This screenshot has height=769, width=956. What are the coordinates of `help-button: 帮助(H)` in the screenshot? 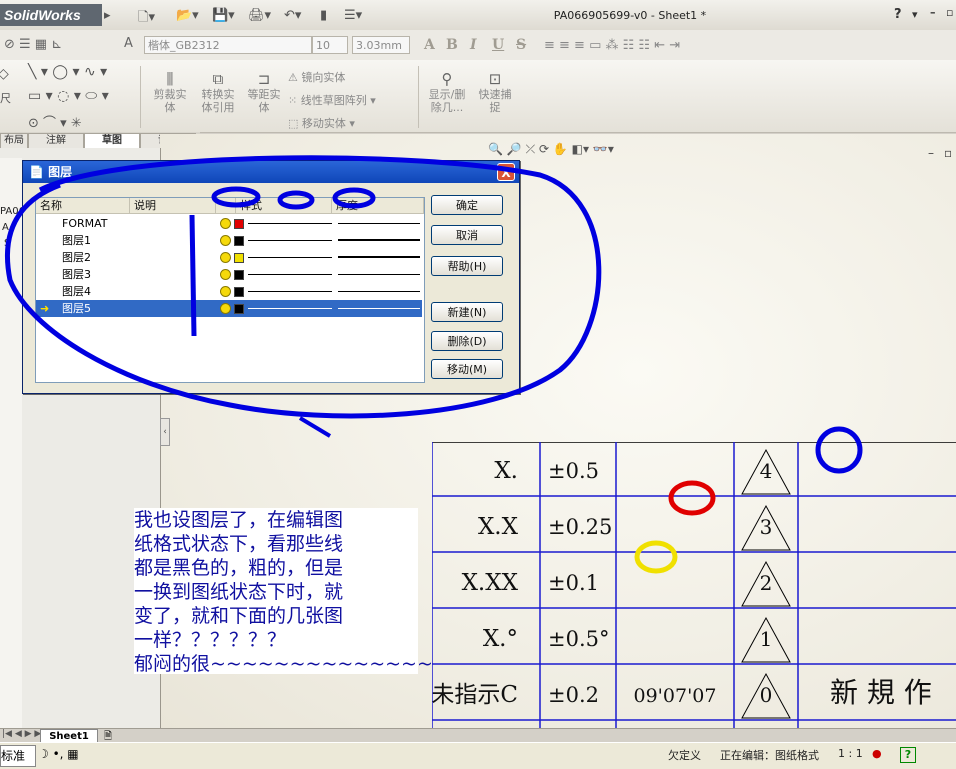 It's located at (467, 266).